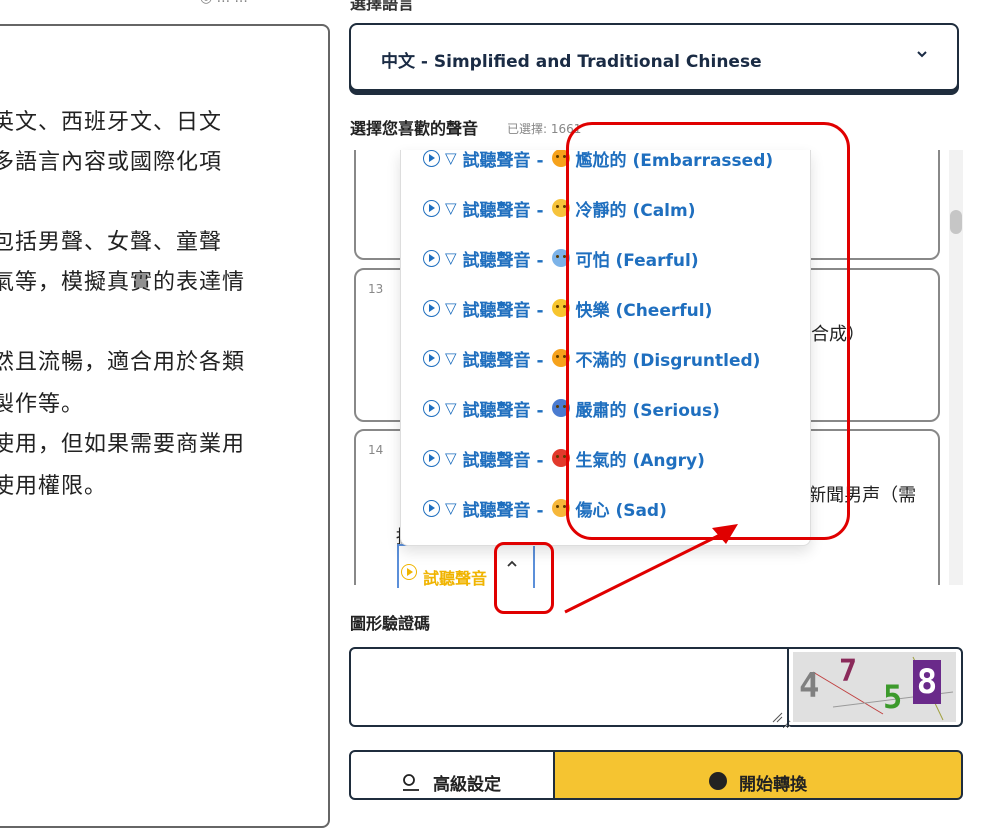 The image size is (983, 828). What do you see at coordinates (777, 717) in the screenshot?
I see `resize-handle-icon` at bounding box center [777, 717].